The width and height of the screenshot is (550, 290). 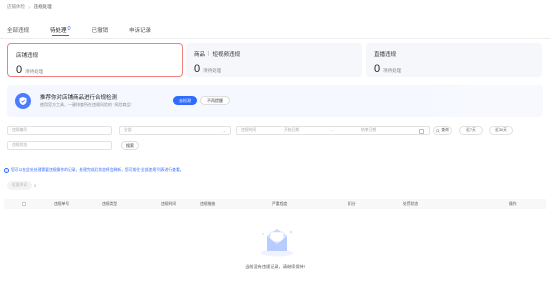 What do you see at coordinates (86, 104) in the screenshot?
I see `promo-subtitle: 使用官方工具，一键排查所在违规风险的 “风险商品”` at bounding box center [86, 104].